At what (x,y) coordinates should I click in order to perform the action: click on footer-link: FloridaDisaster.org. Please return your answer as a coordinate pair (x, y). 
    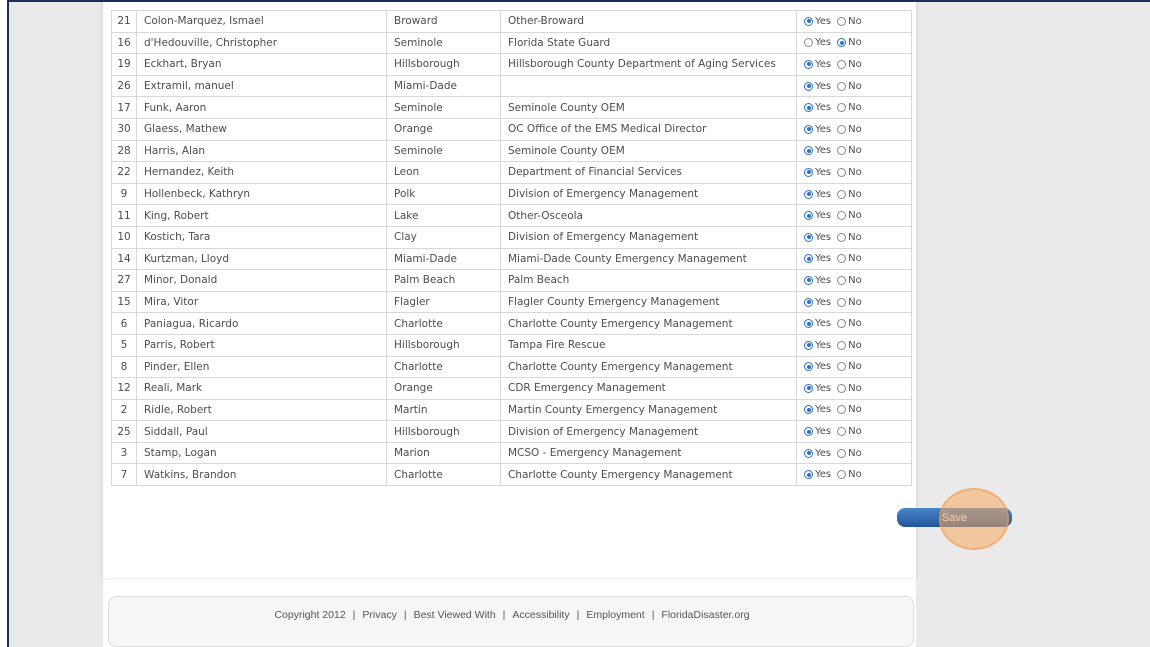
    Looking at the image, I should click on (705, 615).